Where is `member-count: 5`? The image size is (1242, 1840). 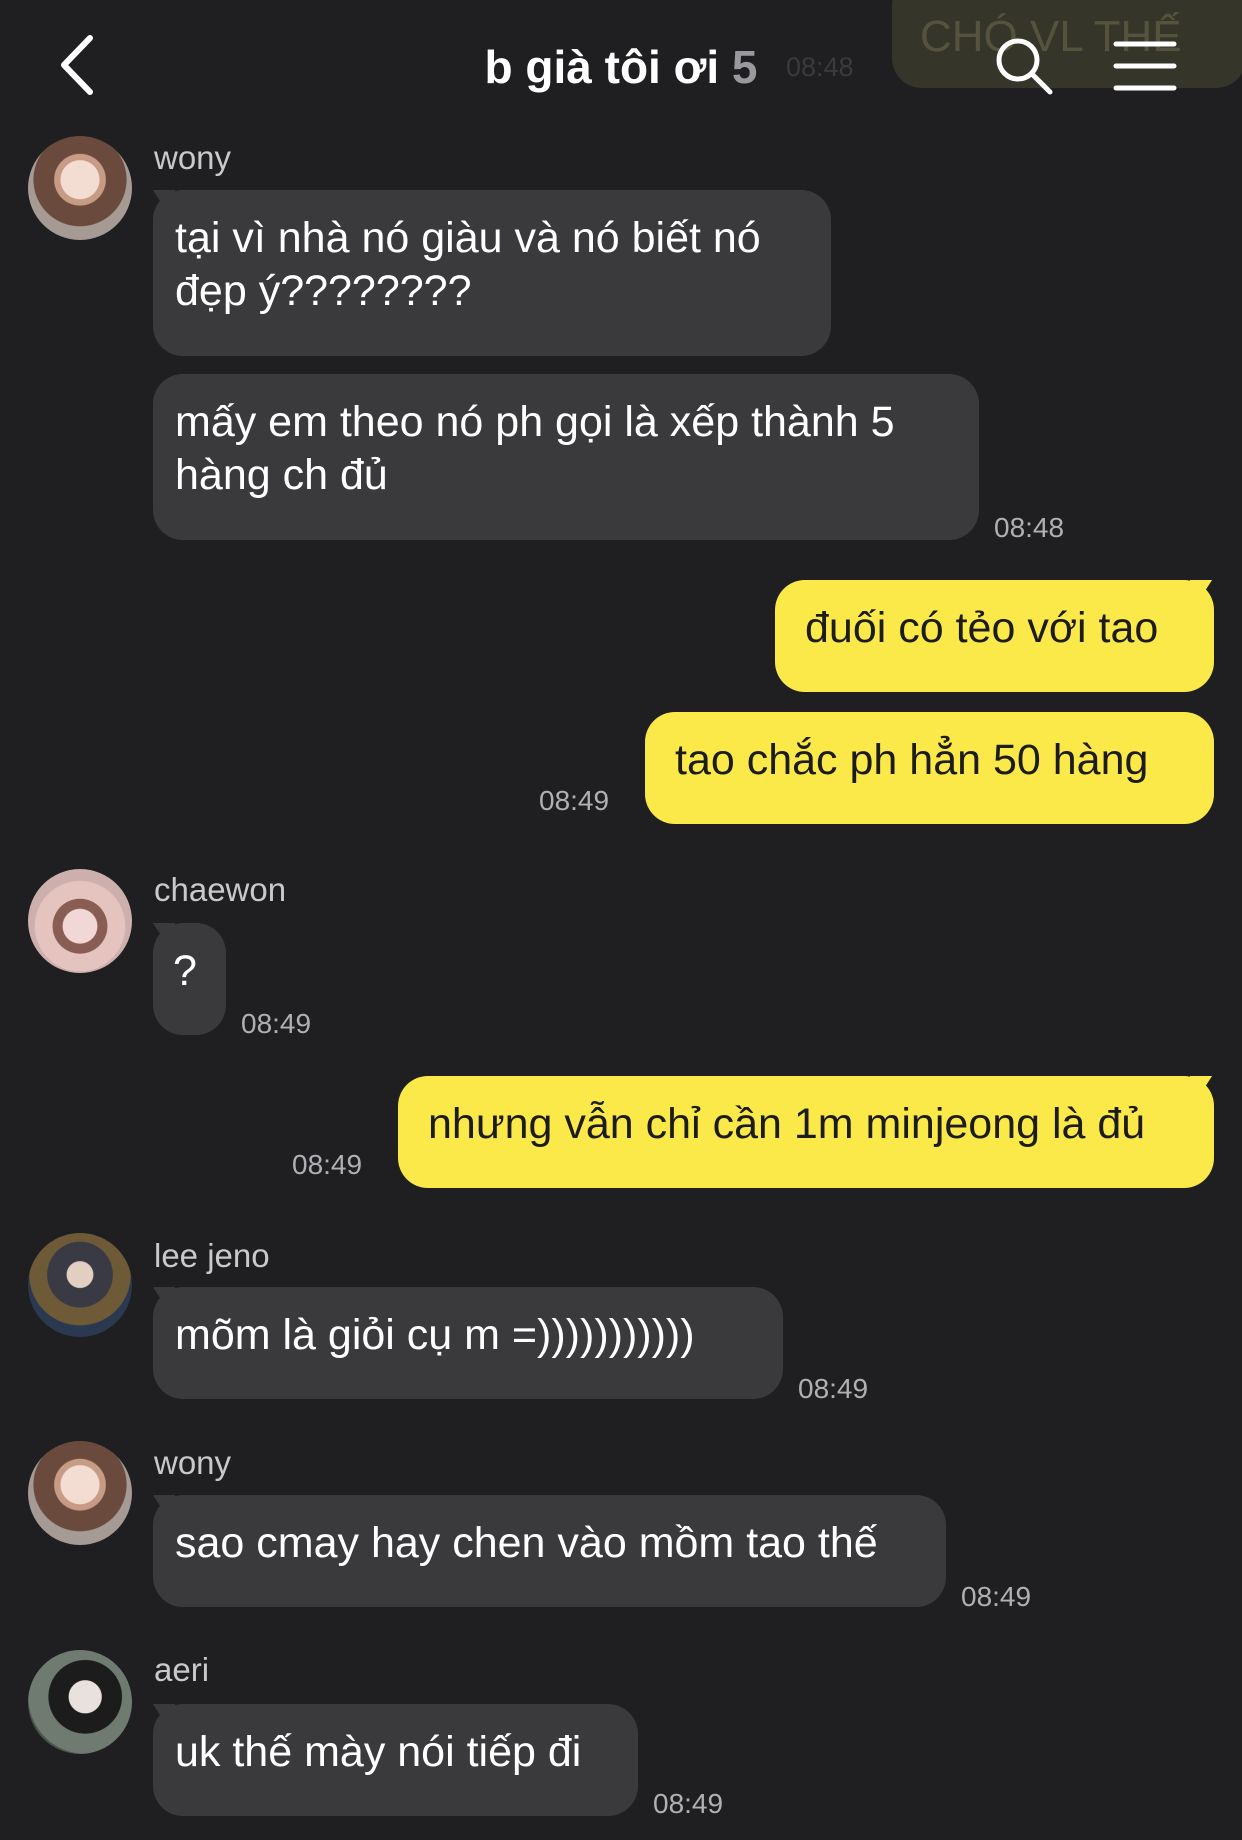 member-count: 5 is located at coordinates (744, 67).